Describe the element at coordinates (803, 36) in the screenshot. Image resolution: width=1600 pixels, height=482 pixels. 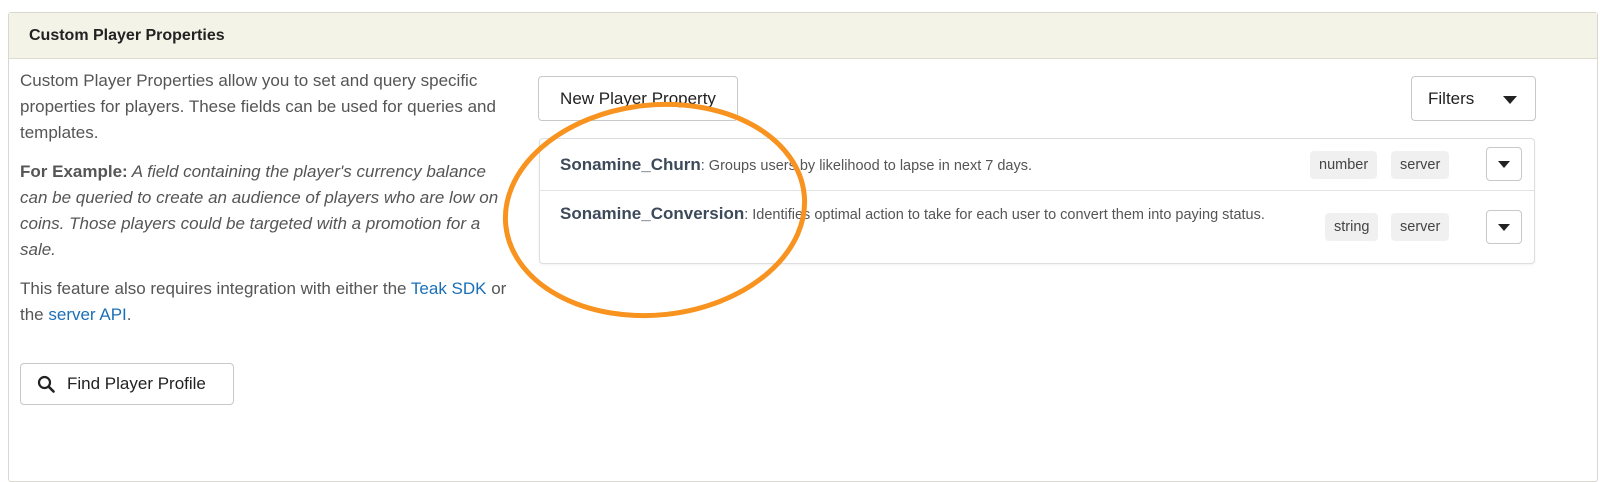
I see `panel-title: Custom Player Properties` at that location.